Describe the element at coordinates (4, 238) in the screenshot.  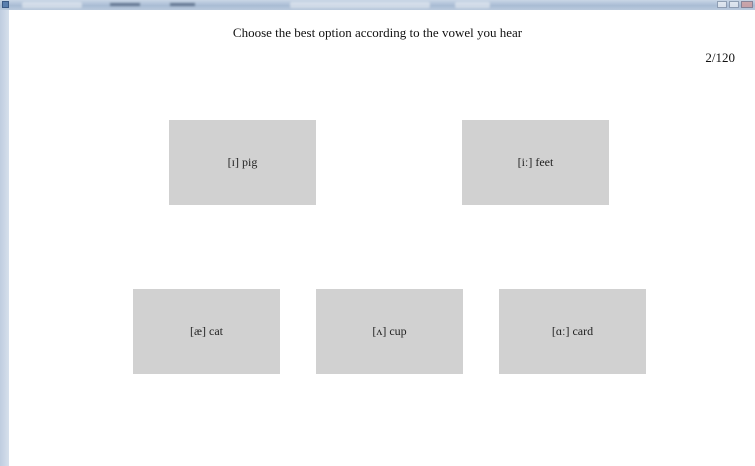
I see `window-left-border` at that location.